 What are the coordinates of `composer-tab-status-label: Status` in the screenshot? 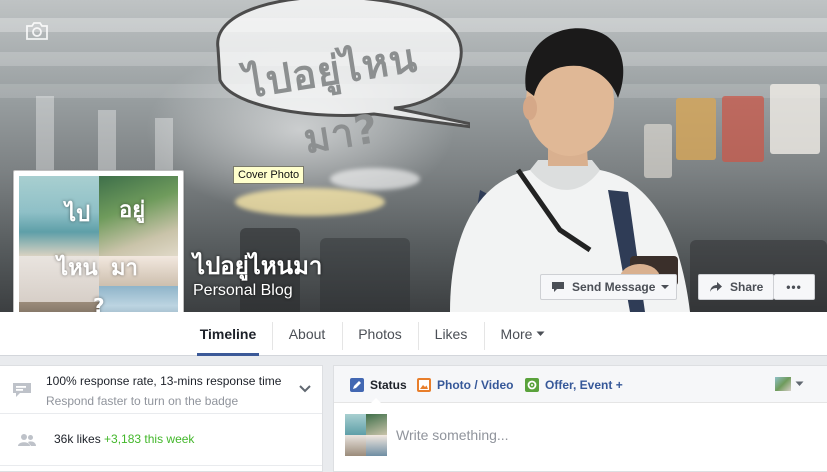 It's located at (388, 384).